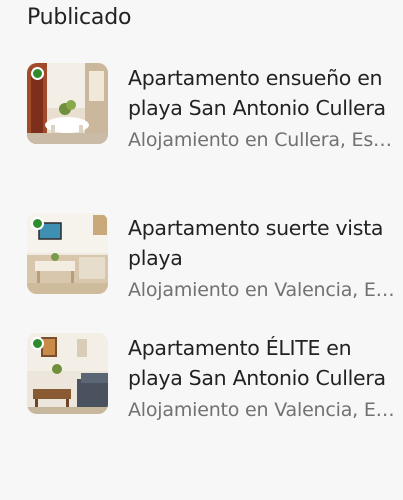  I want to click on section-title: Publicado, so click(79, 17).